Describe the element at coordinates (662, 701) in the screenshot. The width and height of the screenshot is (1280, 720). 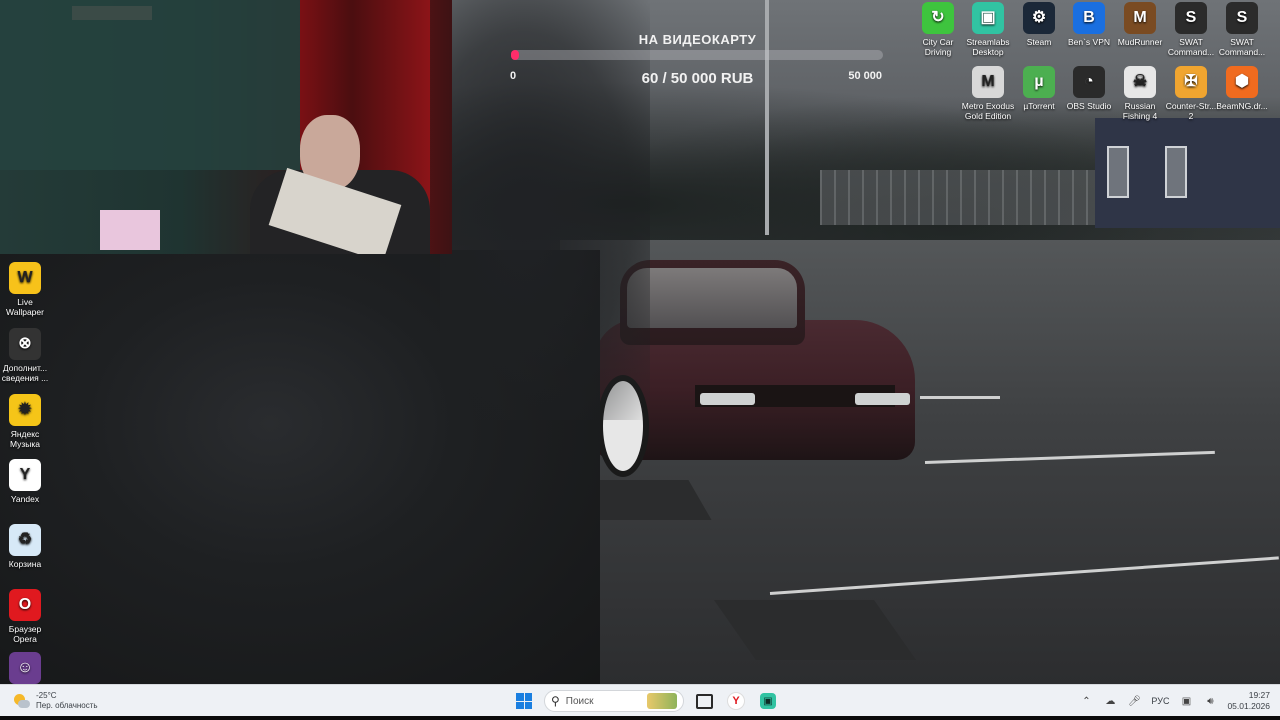
I see `search-highlight-icon` at that location.